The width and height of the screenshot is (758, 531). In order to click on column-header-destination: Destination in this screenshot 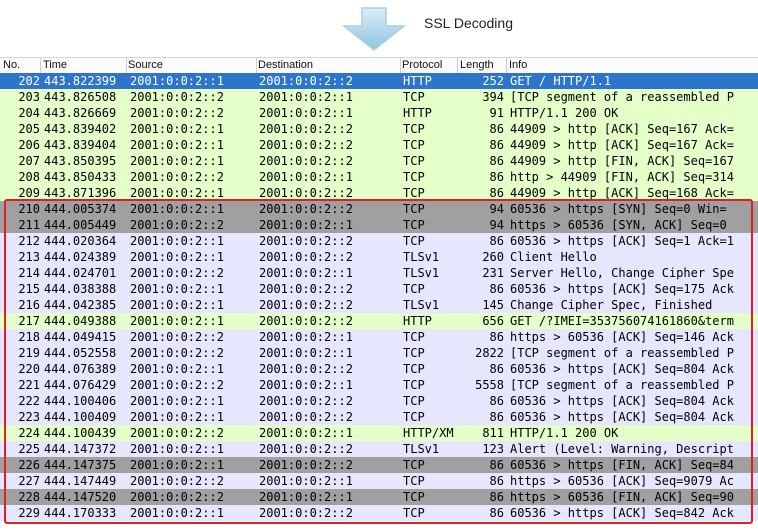, I will do `click(285, 65)`.